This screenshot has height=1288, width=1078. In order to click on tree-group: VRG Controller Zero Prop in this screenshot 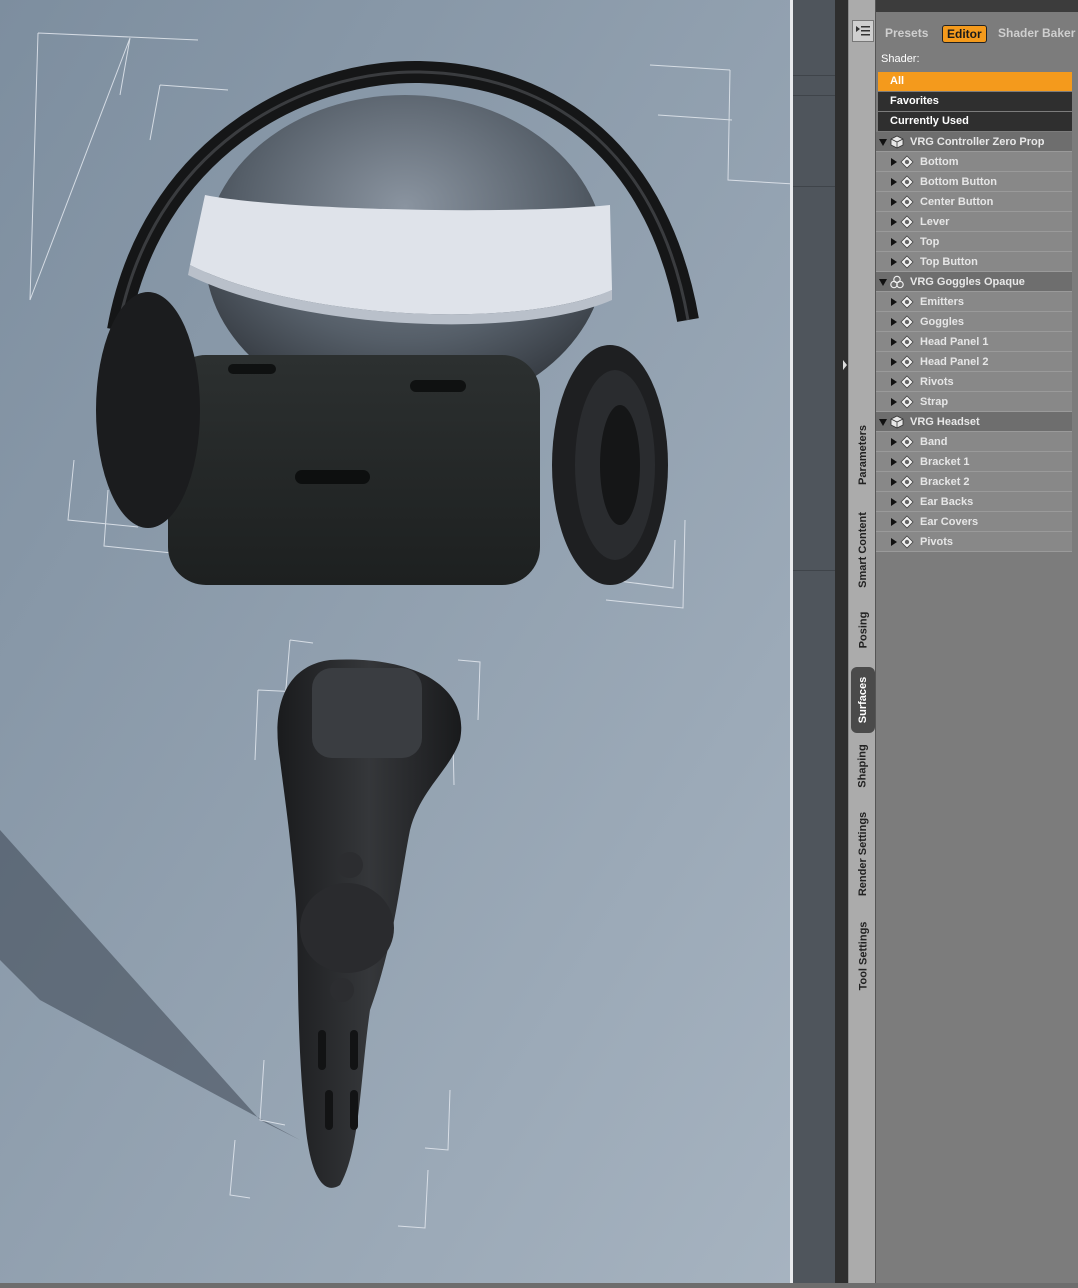, I will do `click(974, 142)`.